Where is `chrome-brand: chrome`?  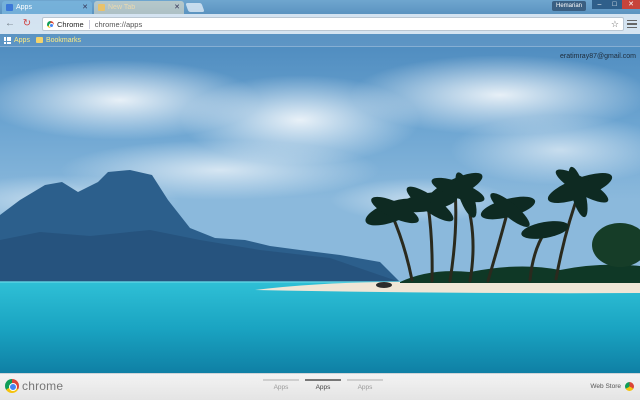
chrome-brand: chrome is located at coordinates (34, 386).